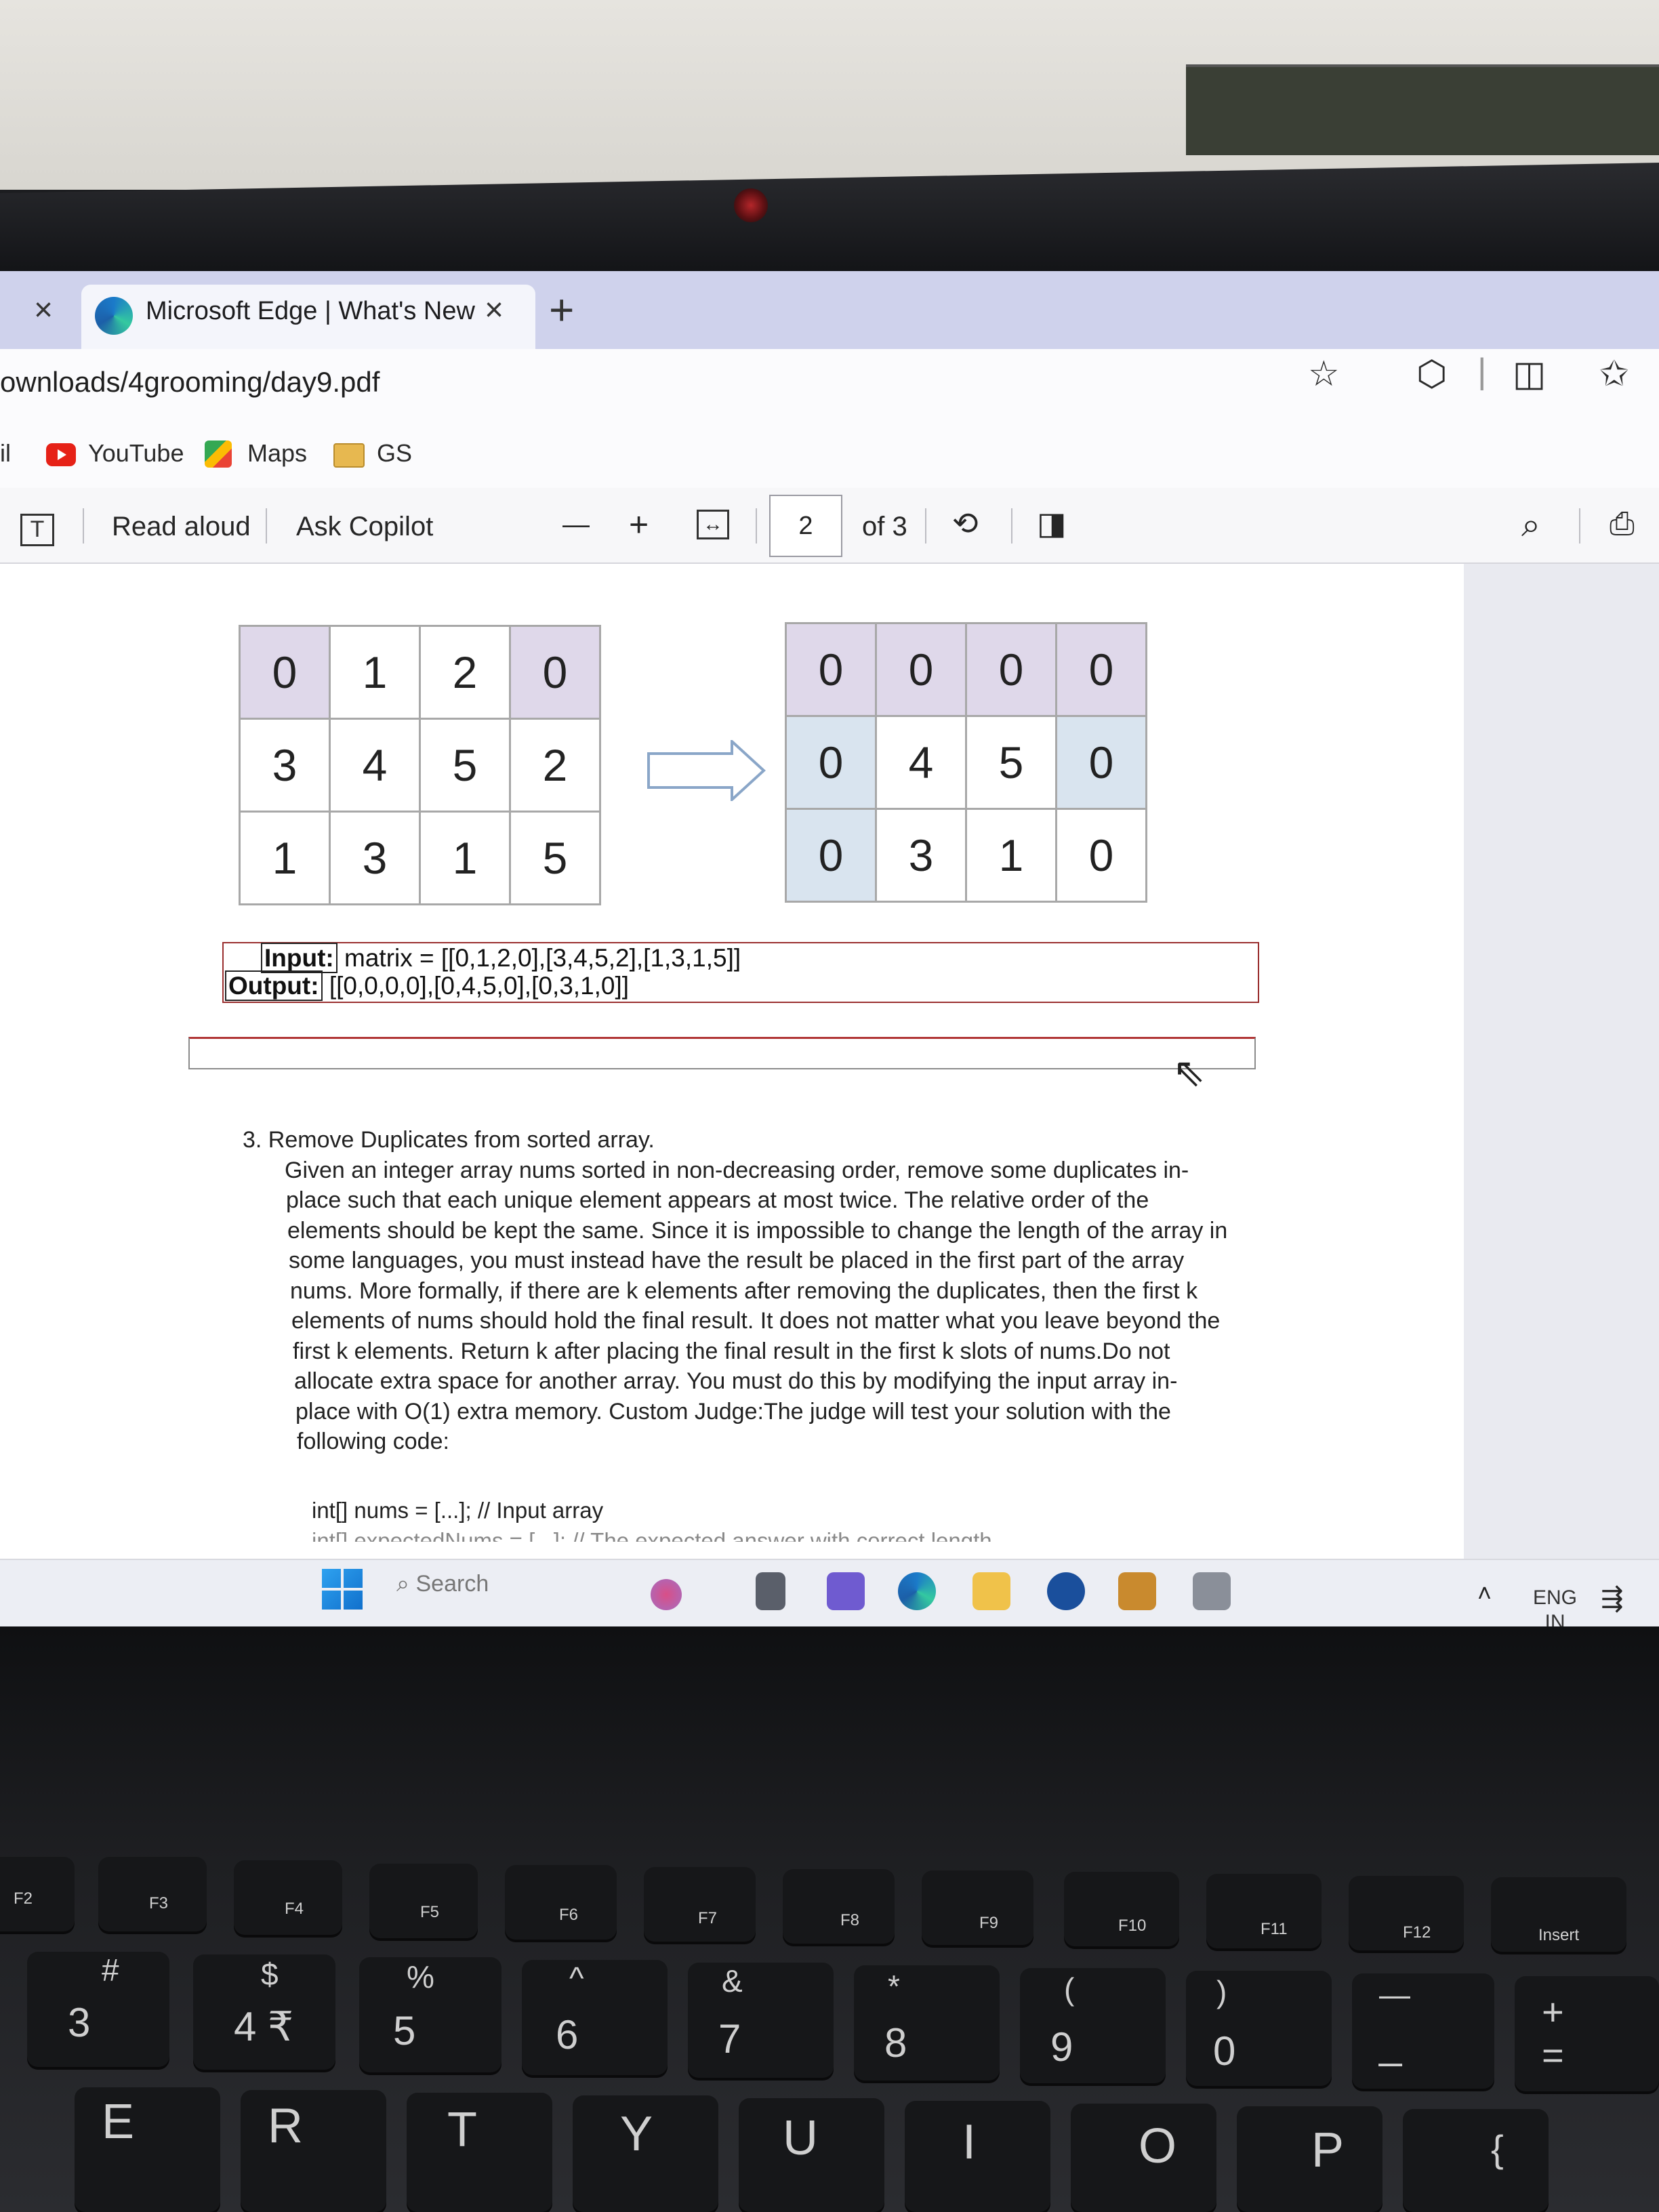  I want to click on key-f11: F11, so click(1264, 1911).